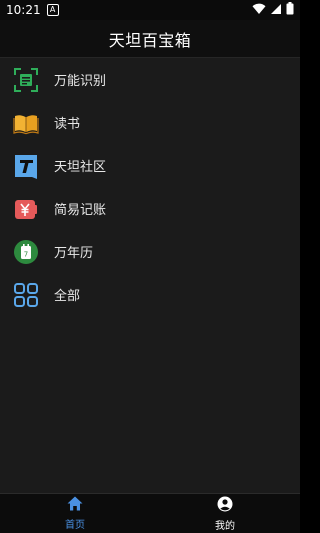  What do you see at coordinates (26, 123) in the screenshot?
I see `book-icon` at bounding box center [26, 123].